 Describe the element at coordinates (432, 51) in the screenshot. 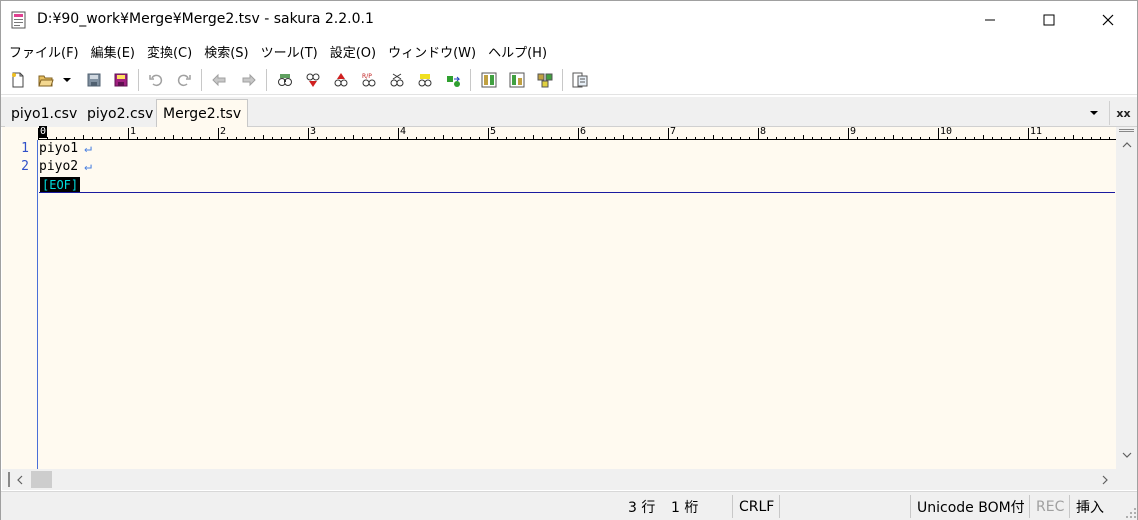

I see `menu-window: ウィンドウ(W)` at that location.